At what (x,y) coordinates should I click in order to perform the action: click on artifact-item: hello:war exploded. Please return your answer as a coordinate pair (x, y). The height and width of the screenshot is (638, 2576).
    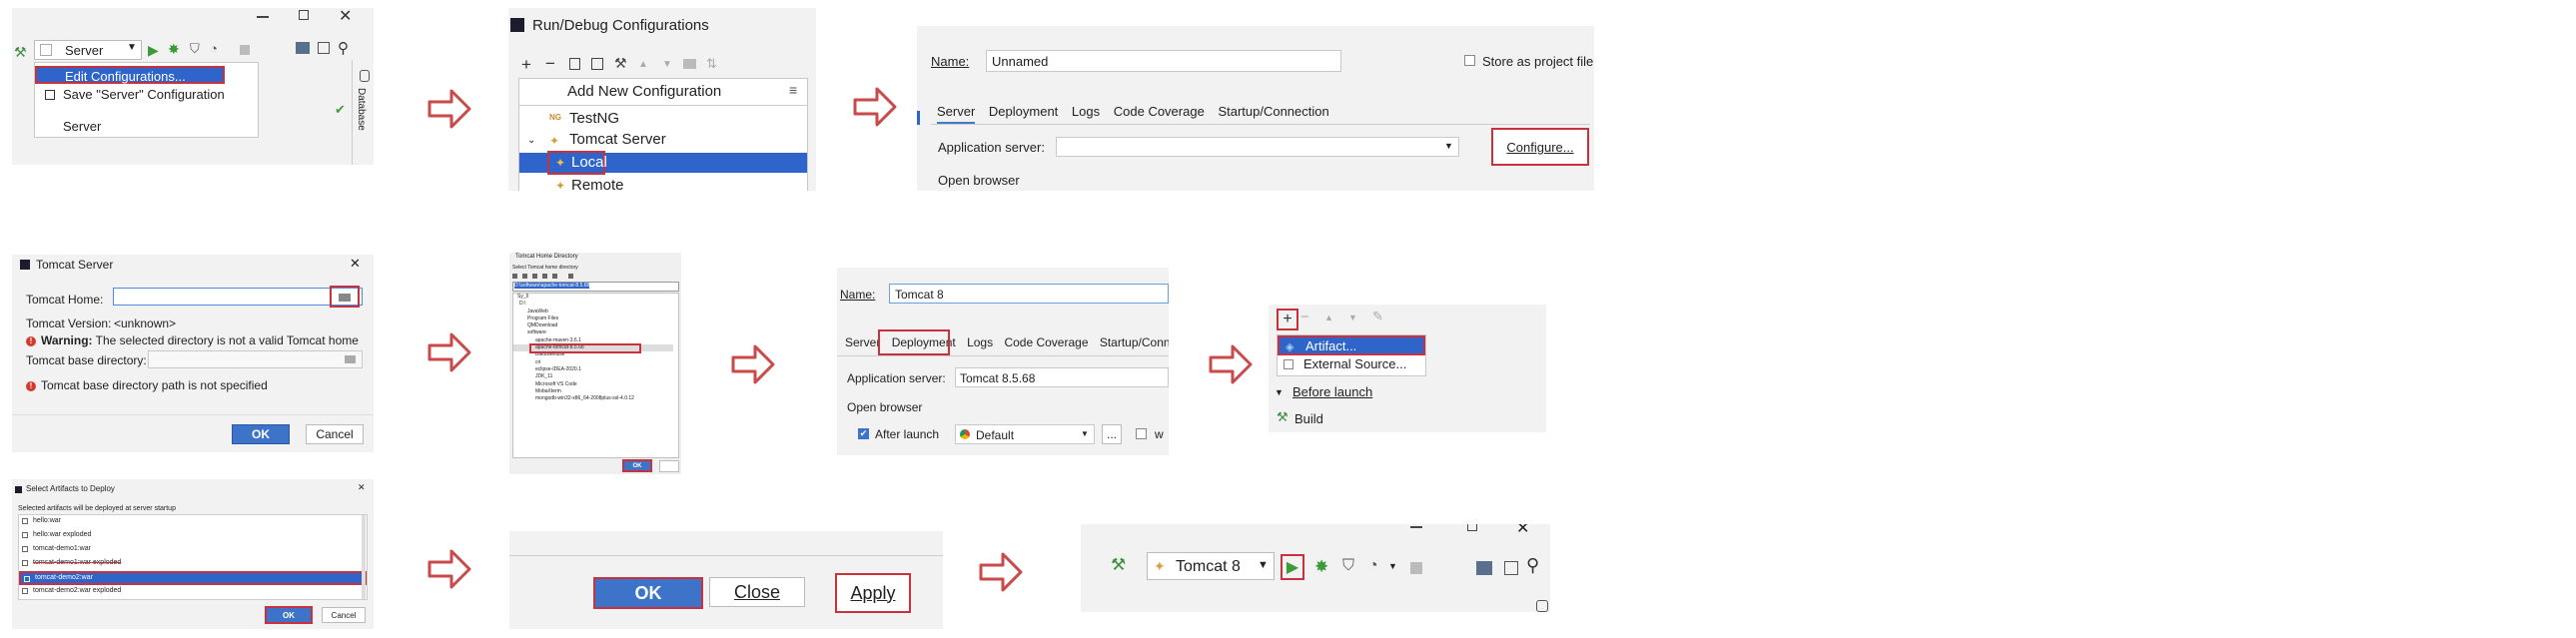
    Looking at the image, I should click on (191, 536).